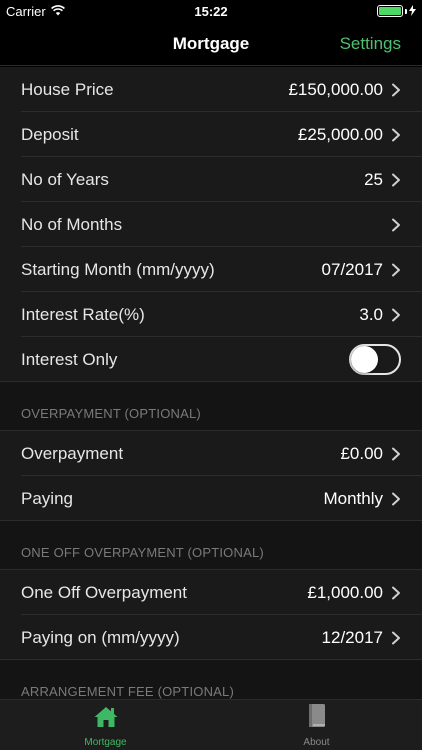  I want to click on arrangement-fee-section-header: ARRANGEMENT FEE (OPTIONAL), so click(211, 679).